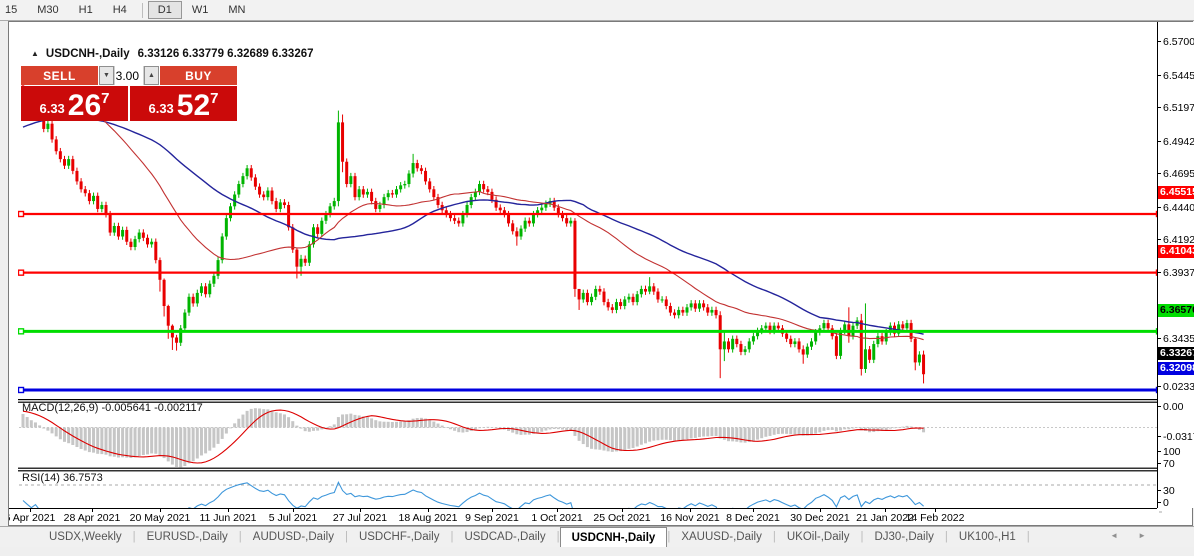 The image size is (1194, 556). I want to click on tab-scroll-left-icon: ◄, so click(1114, 535).